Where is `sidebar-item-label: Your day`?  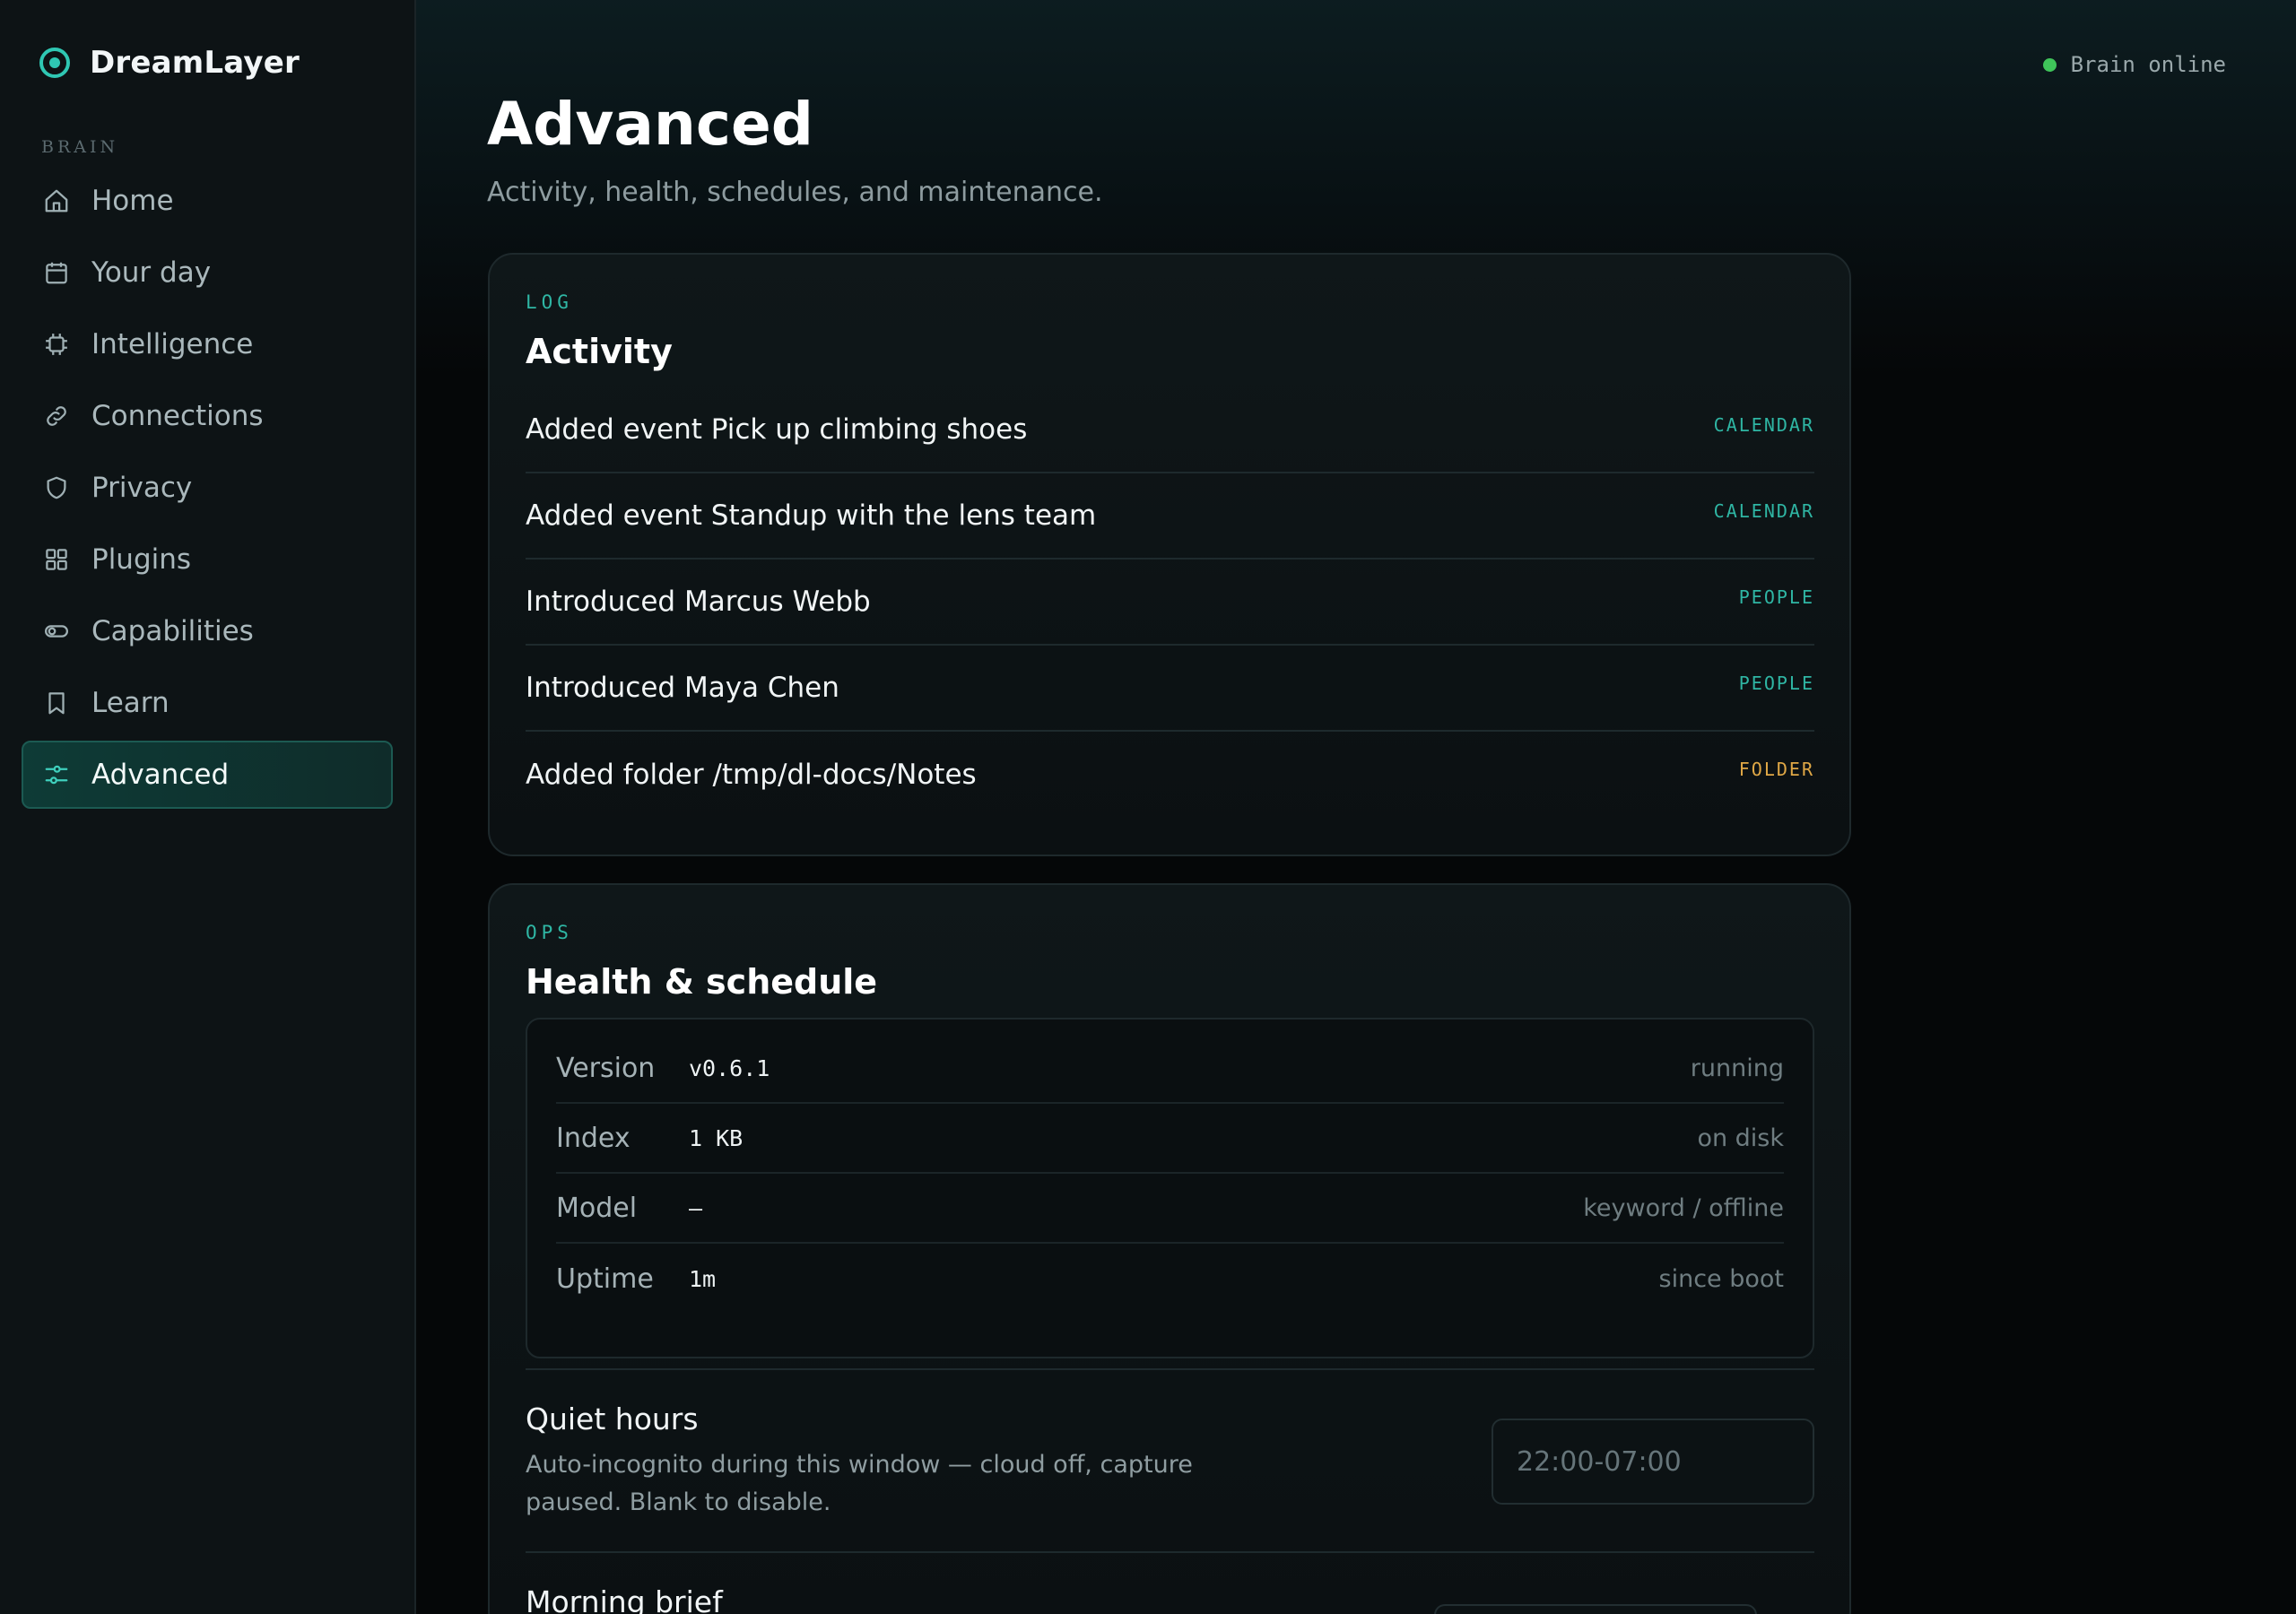 sidebar-item-label: Your day is located at coordinates (151, 272).